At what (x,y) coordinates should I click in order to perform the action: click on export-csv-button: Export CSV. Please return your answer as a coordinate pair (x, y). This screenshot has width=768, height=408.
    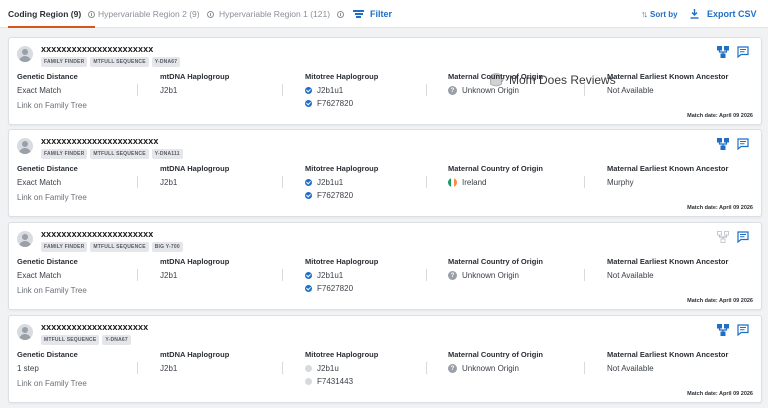
    Looking at the image, I should click on (723, 14).